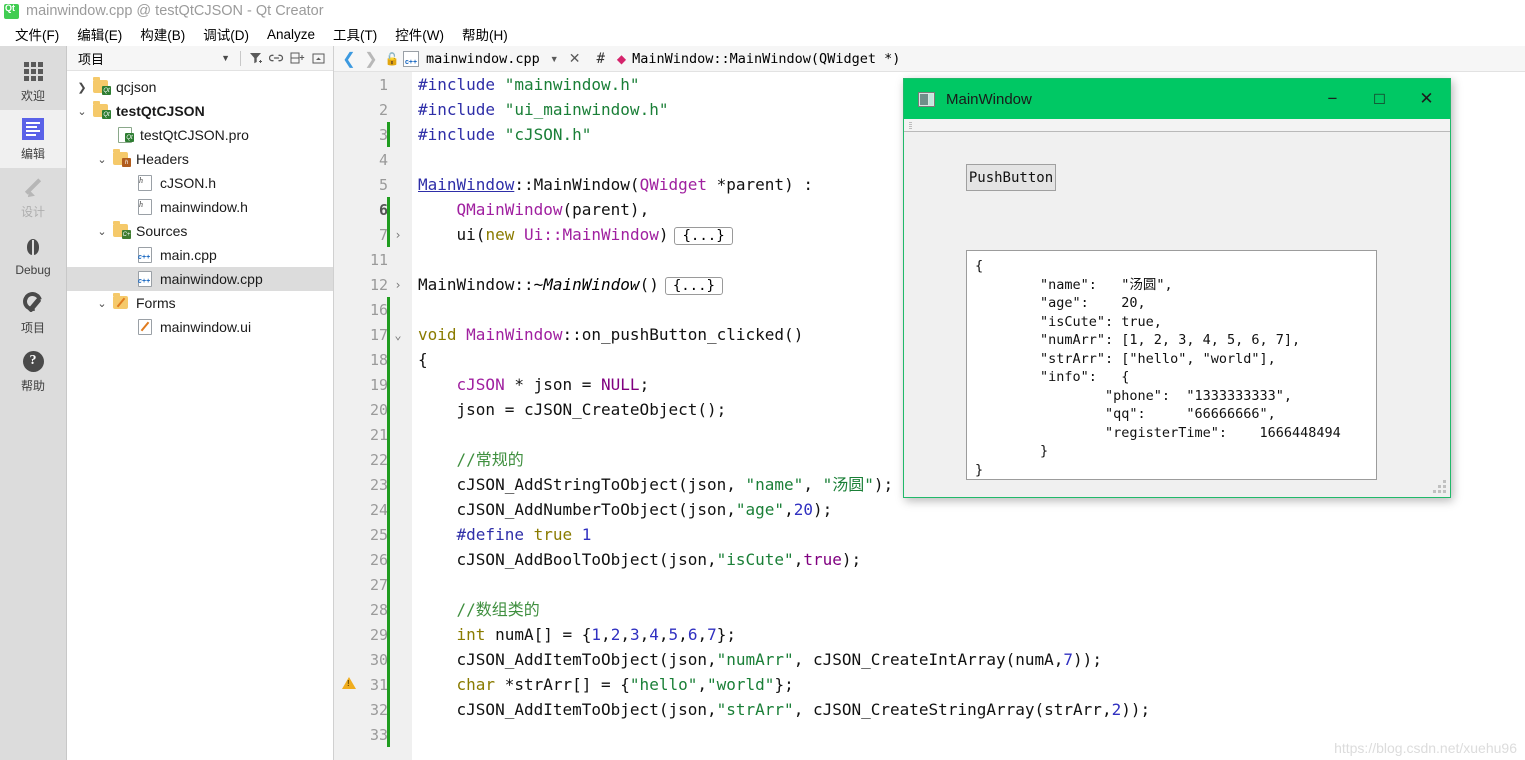  Describe the element at coordinates (145, 279) in the screenshot. I see `cpp-file-icon: c++` at that location.